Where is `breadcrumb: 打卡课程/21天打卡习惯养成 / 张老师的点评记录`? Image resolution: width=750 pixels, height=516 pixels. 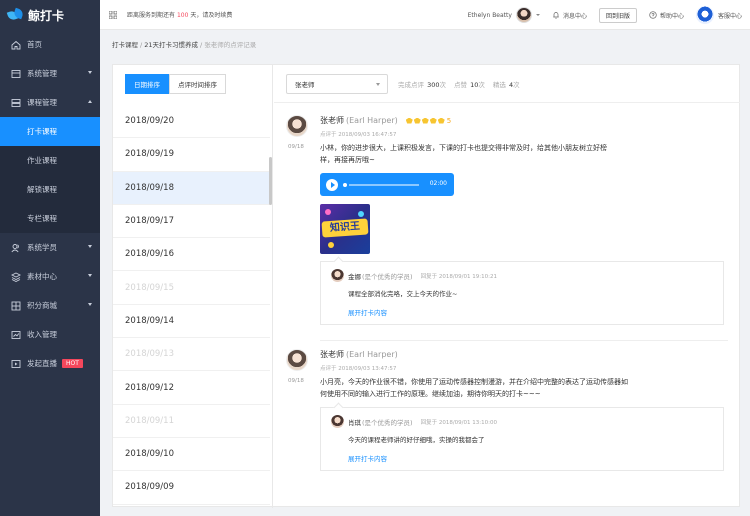 breadcrumb: 打卡课程/21天打卡习惯养成 / 张老师的点评记录 is located at coordinates (184, 44).